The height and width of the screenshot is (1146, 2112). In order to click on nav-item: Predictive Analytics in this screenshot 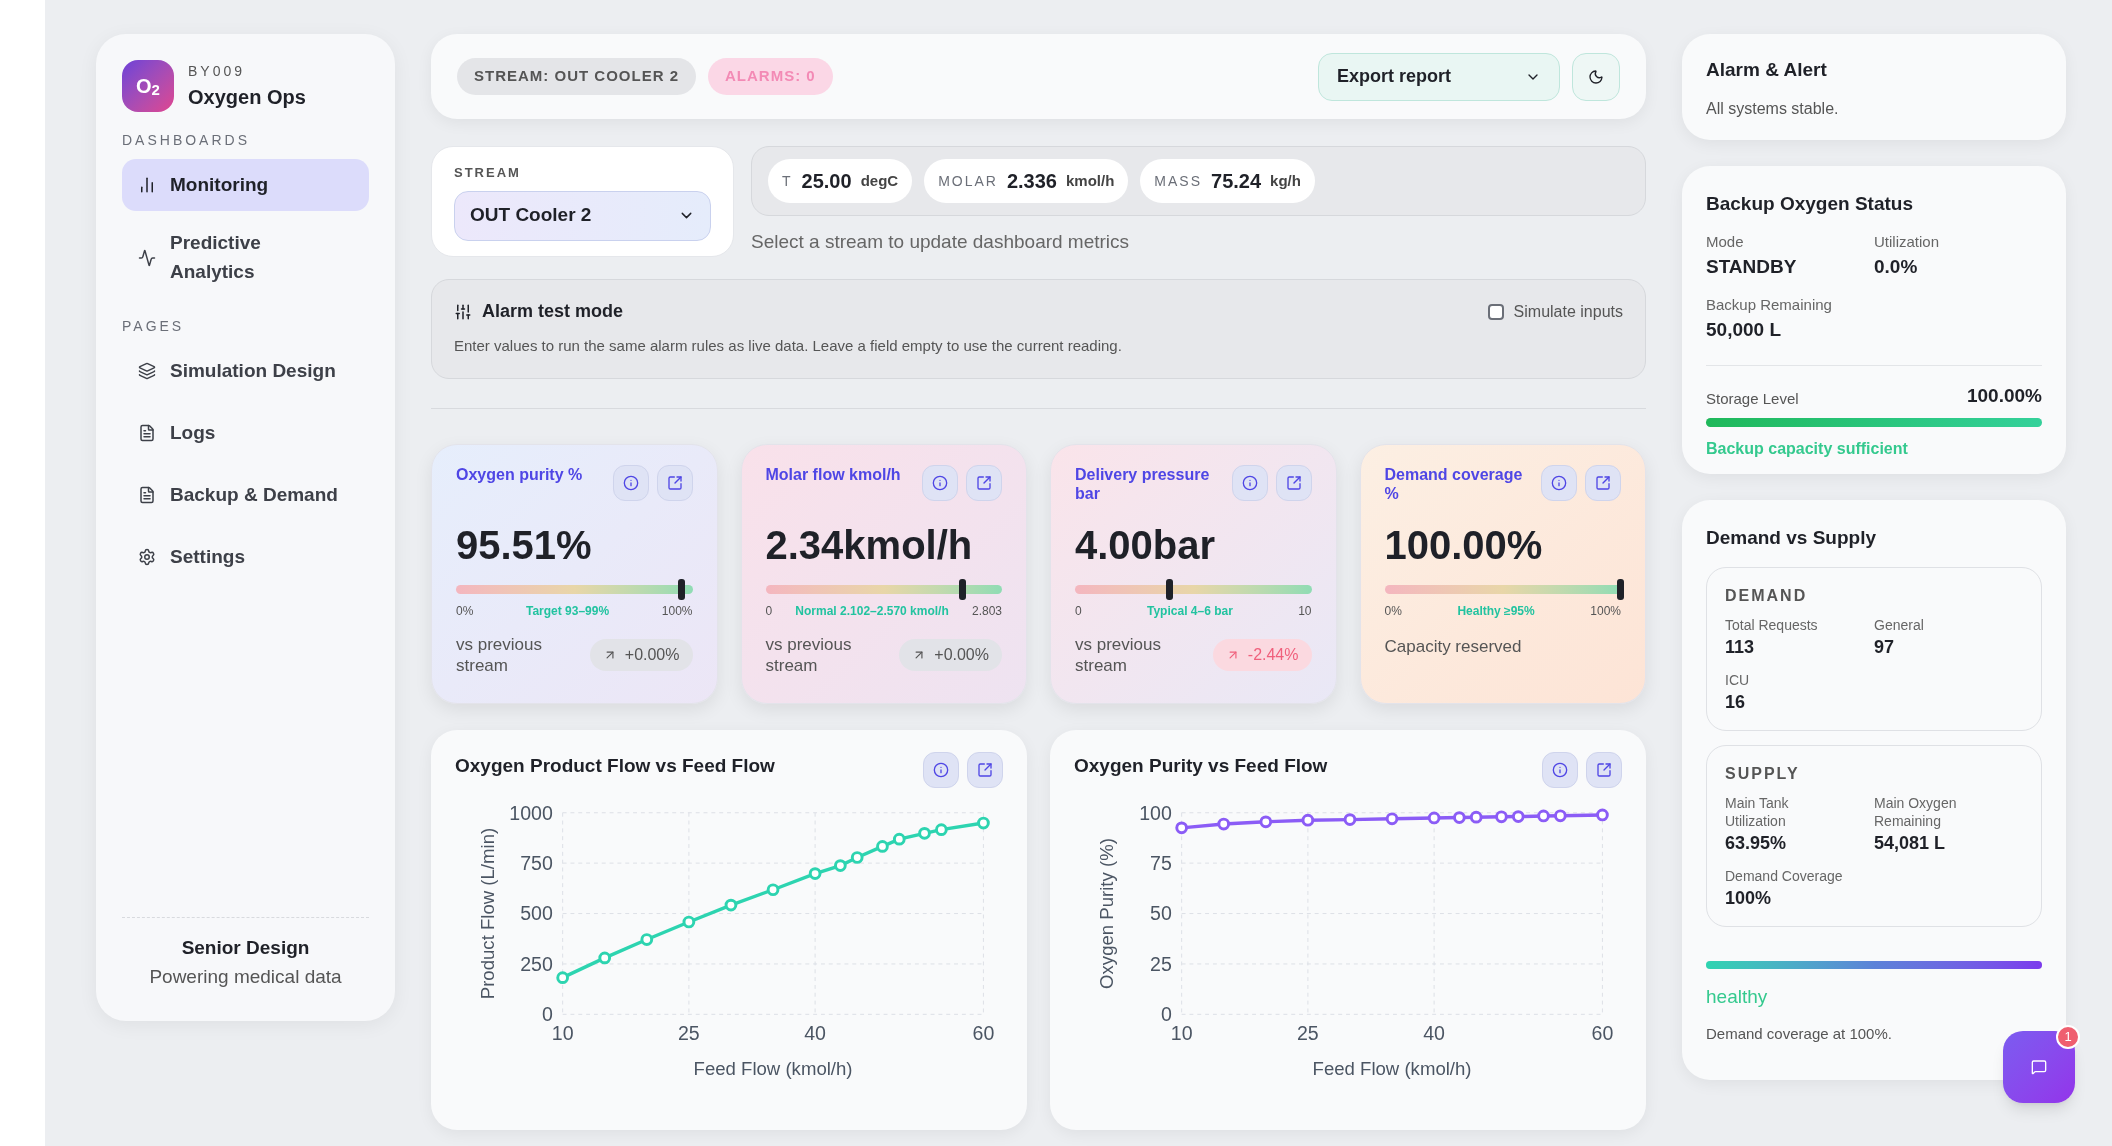, I will do `click(245, 257)`.